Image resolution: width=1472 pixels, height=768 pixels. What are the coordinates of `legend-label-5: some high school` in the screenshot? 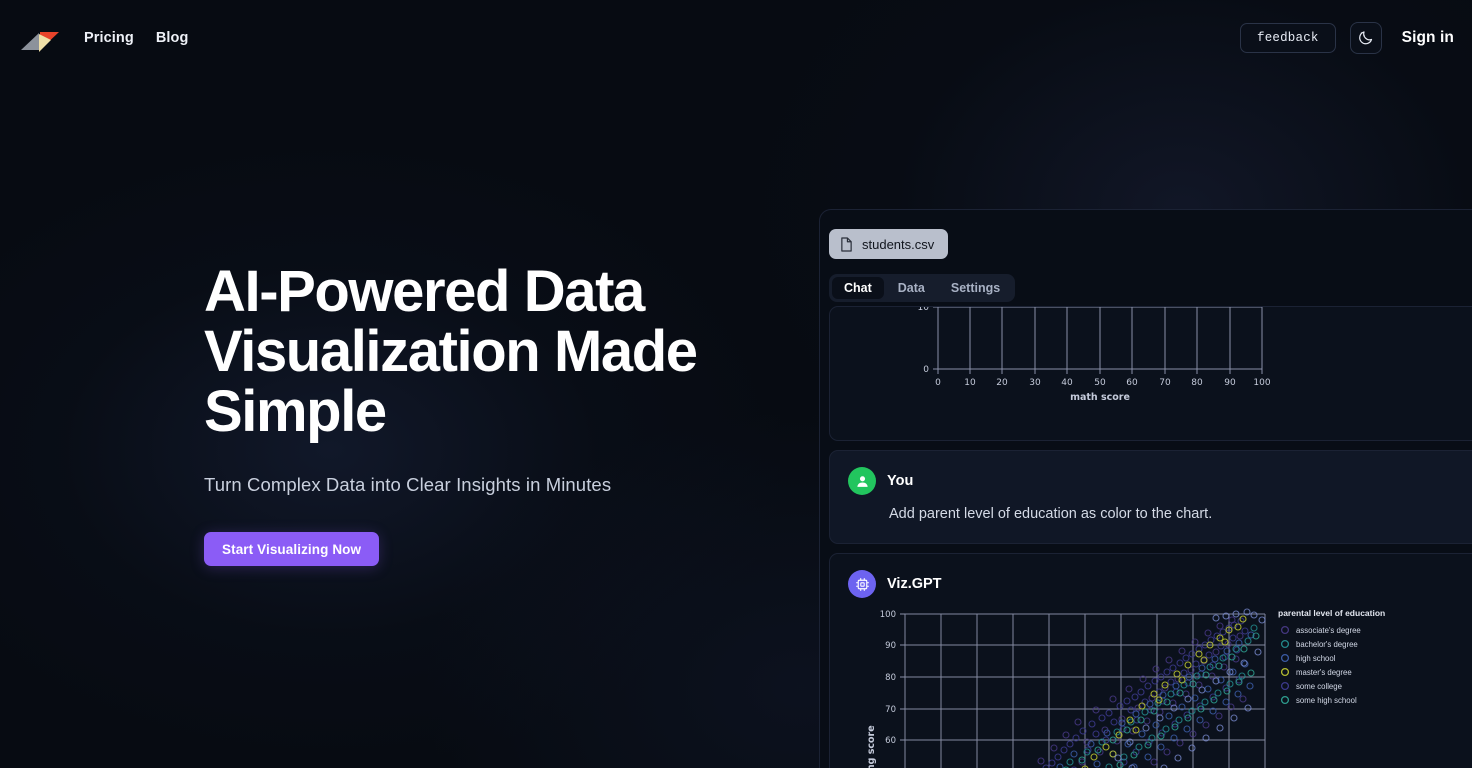 It's located at (1326, 700).